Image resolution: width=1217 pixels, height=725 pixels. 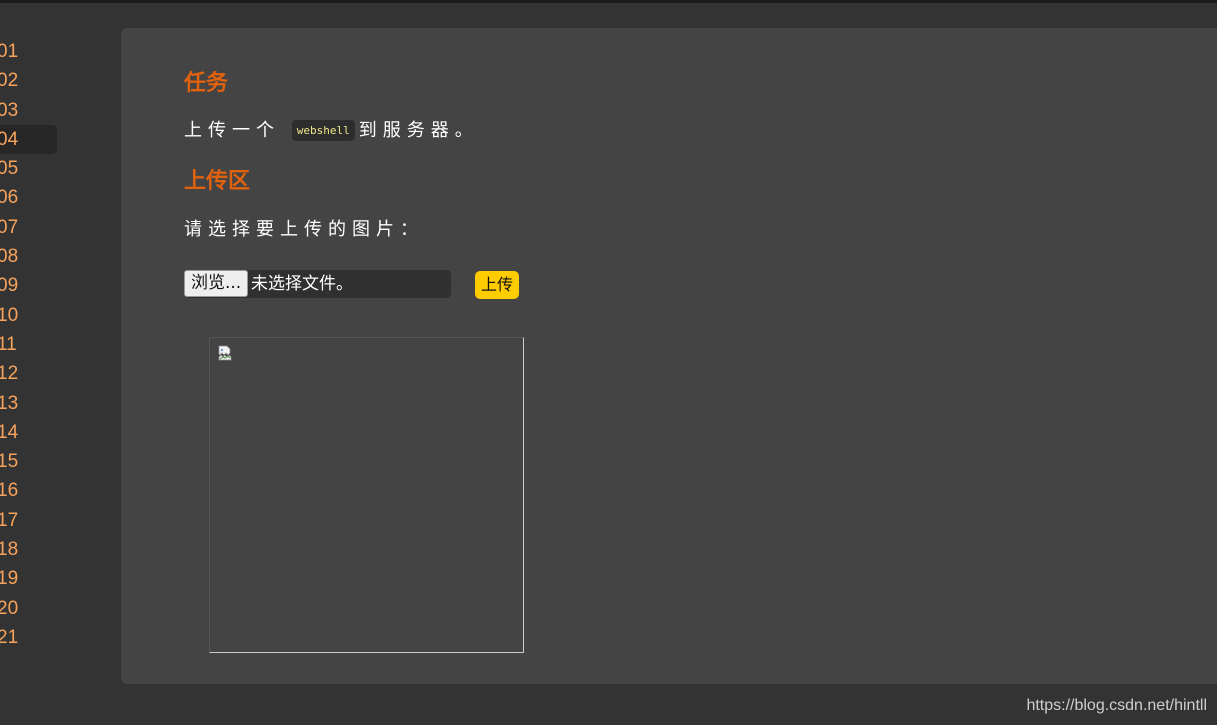 What do you see at coordinates (30, 197) in the screenshot?
I see `sidebar-item-06: 06` at bounding box center [30, 197].